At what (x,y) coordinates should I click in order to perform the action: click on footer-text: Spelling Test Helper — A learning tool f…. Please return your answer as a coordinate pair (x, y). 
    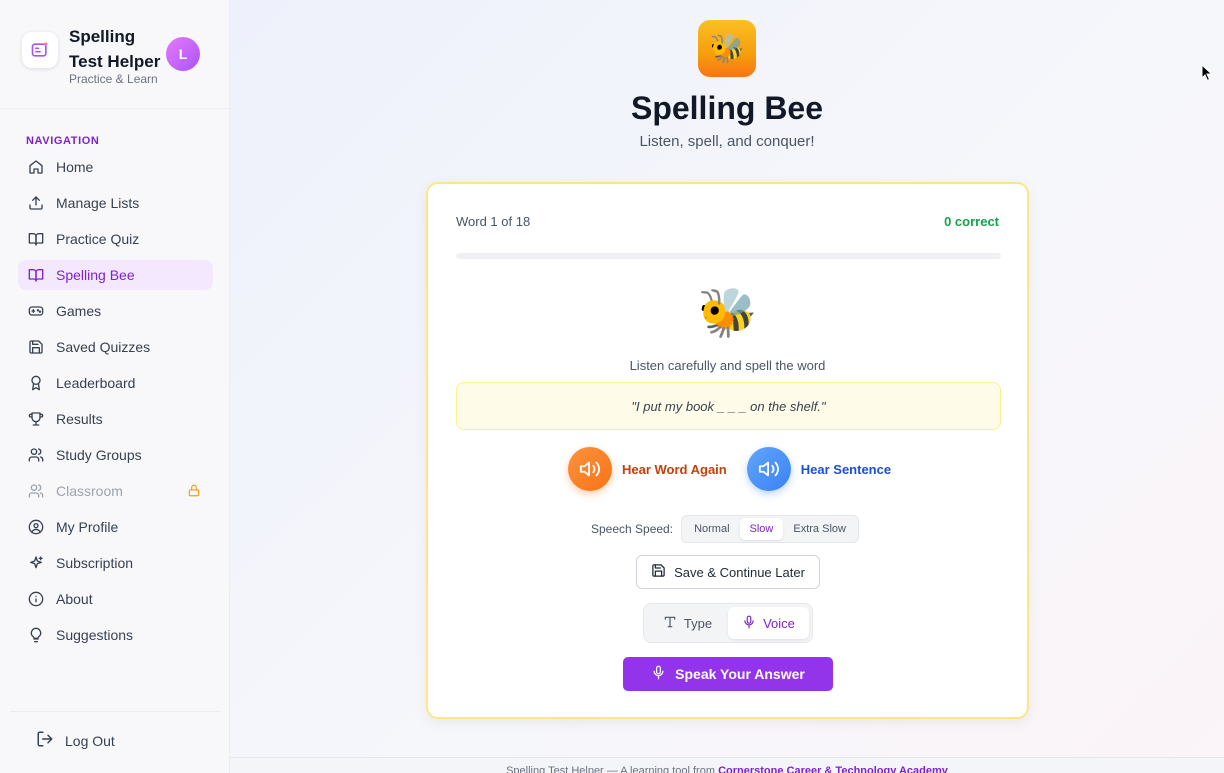
    Looking at the image, I should click on (612, 769).